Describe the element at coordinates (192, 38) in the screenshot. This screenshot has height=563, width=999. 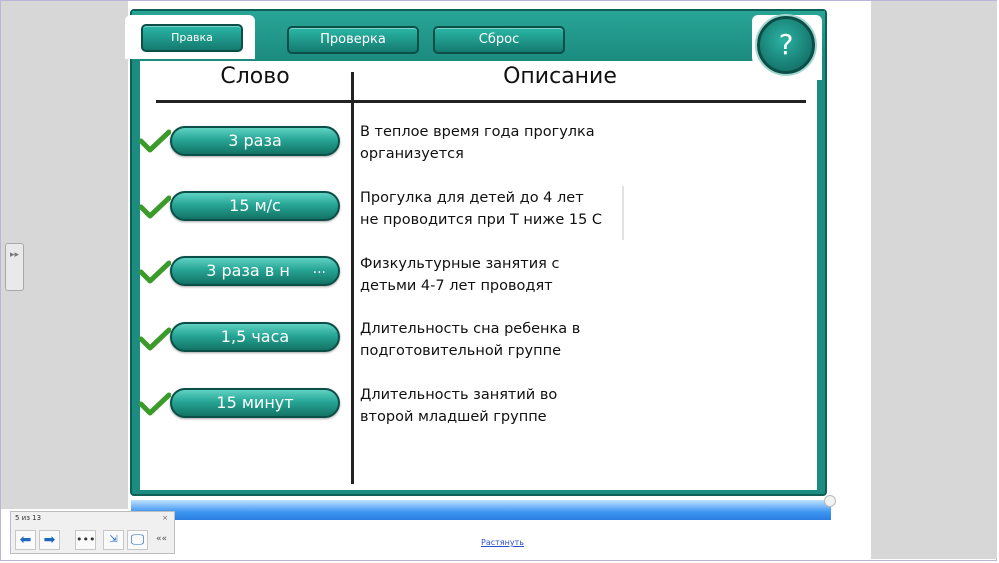
I see `edit-button: Правка` at that location.